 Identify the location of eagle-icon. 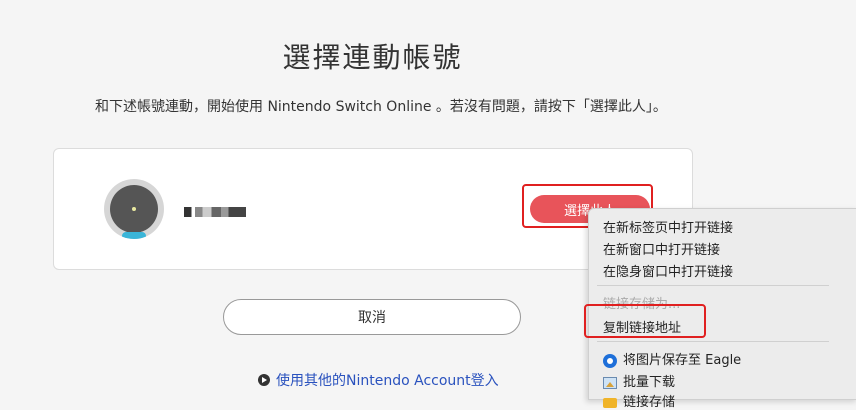
(610, 360).